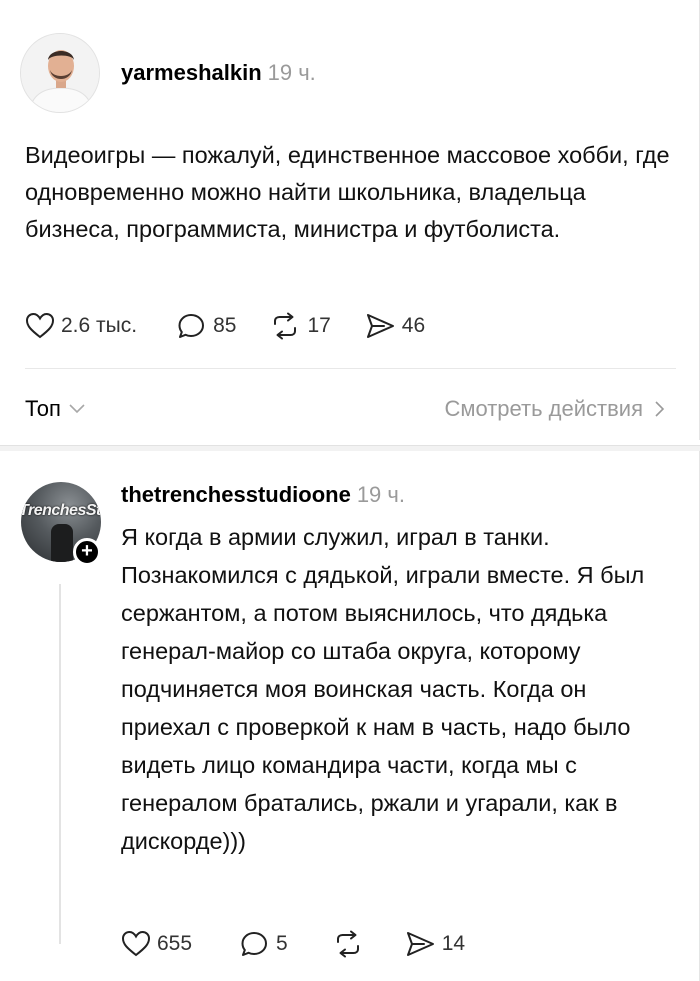  What do you see at coordinates (543, 408) in the screenshot?
I see `view-activity-label: Смотреть действия` at bounding box center [543, 408].